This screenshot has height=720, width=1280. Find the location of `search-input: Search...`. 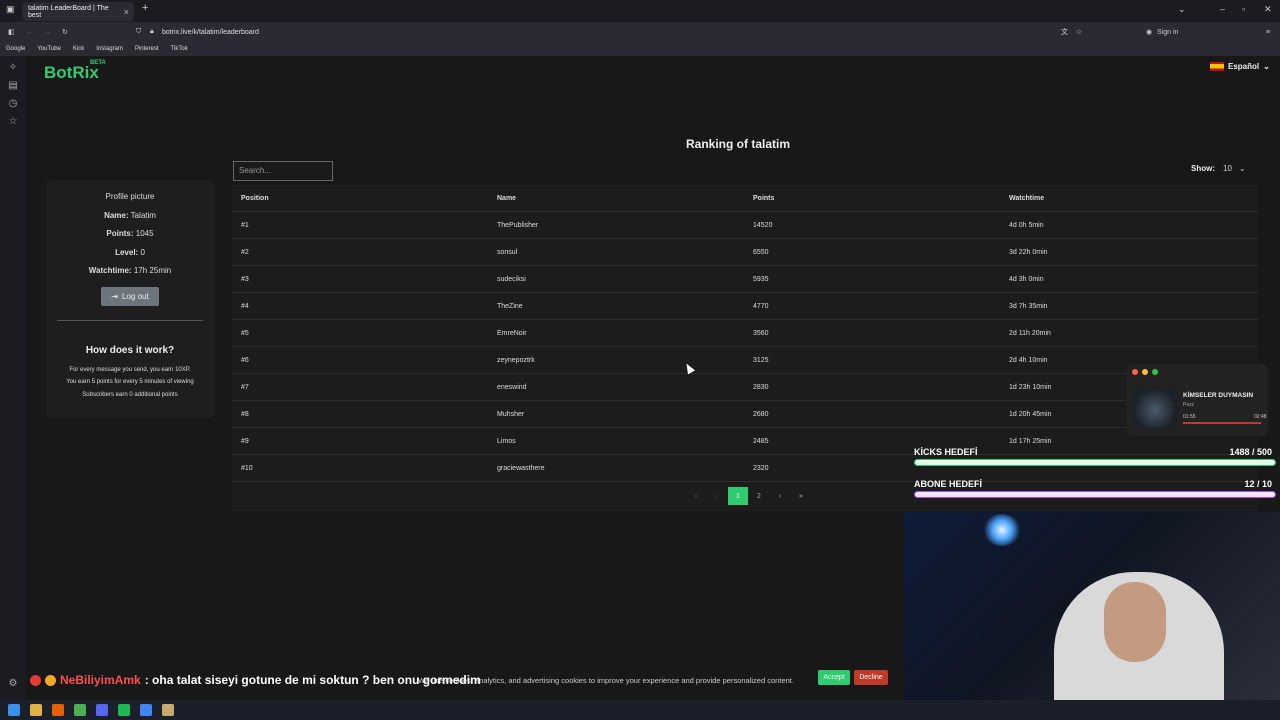

search-input: Search... is located at coordinates (283, 171).